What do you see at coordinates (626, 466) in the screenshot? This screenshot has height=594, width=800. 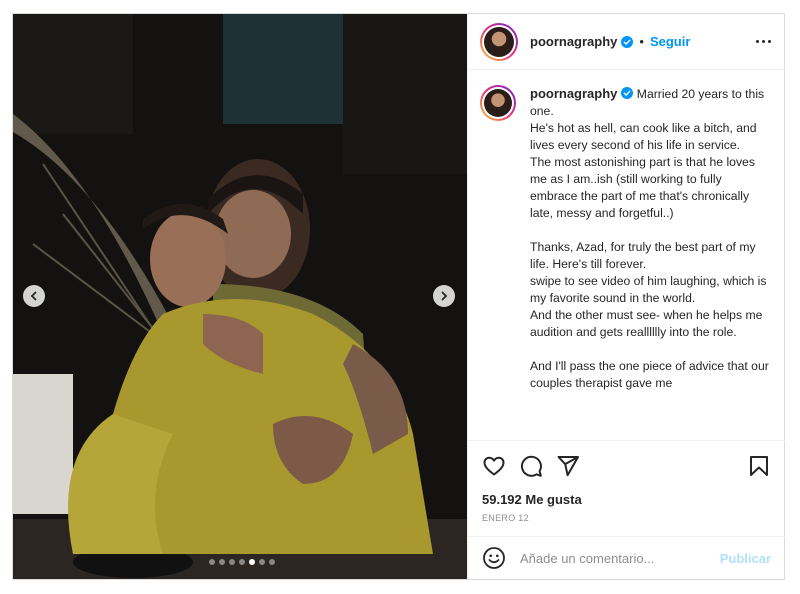 I see `action-icons` at bounding box center [626, 466].